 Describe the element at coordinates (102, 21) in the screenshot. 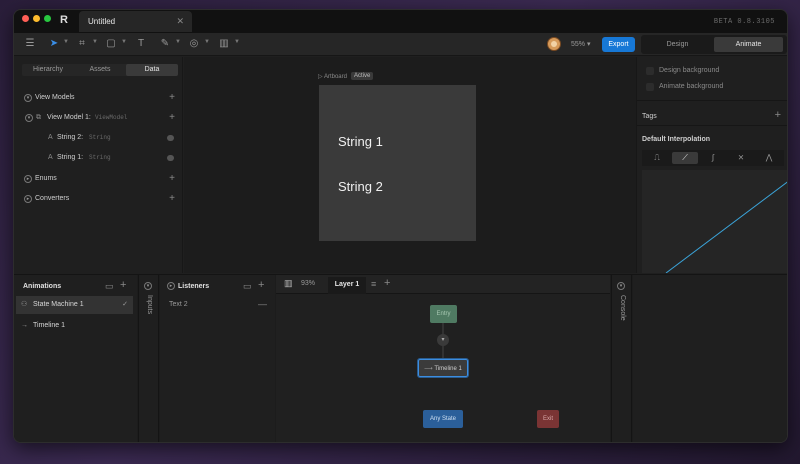

I see `document-name: Untitled` at that location.